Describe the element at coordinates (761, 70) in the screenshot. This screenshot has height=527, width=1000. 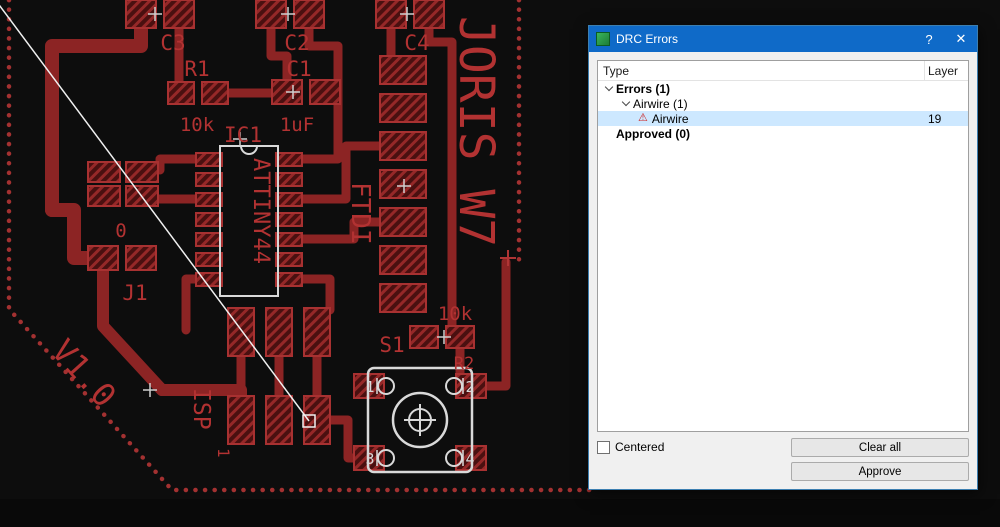
I see `column-header-type: Type` at that location.